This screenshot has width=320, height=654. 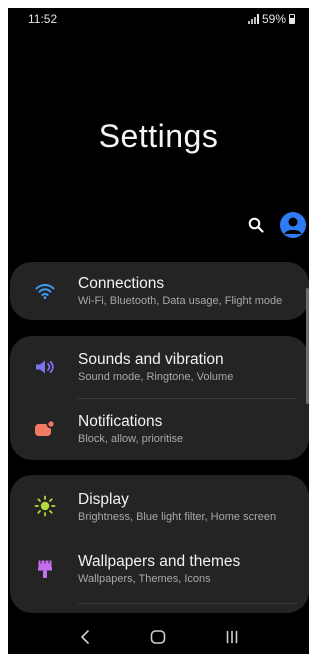 What do you see at coordinates (45, 429) in the screenshot?
I see `notification-icon` at bounding box center [45, 429].